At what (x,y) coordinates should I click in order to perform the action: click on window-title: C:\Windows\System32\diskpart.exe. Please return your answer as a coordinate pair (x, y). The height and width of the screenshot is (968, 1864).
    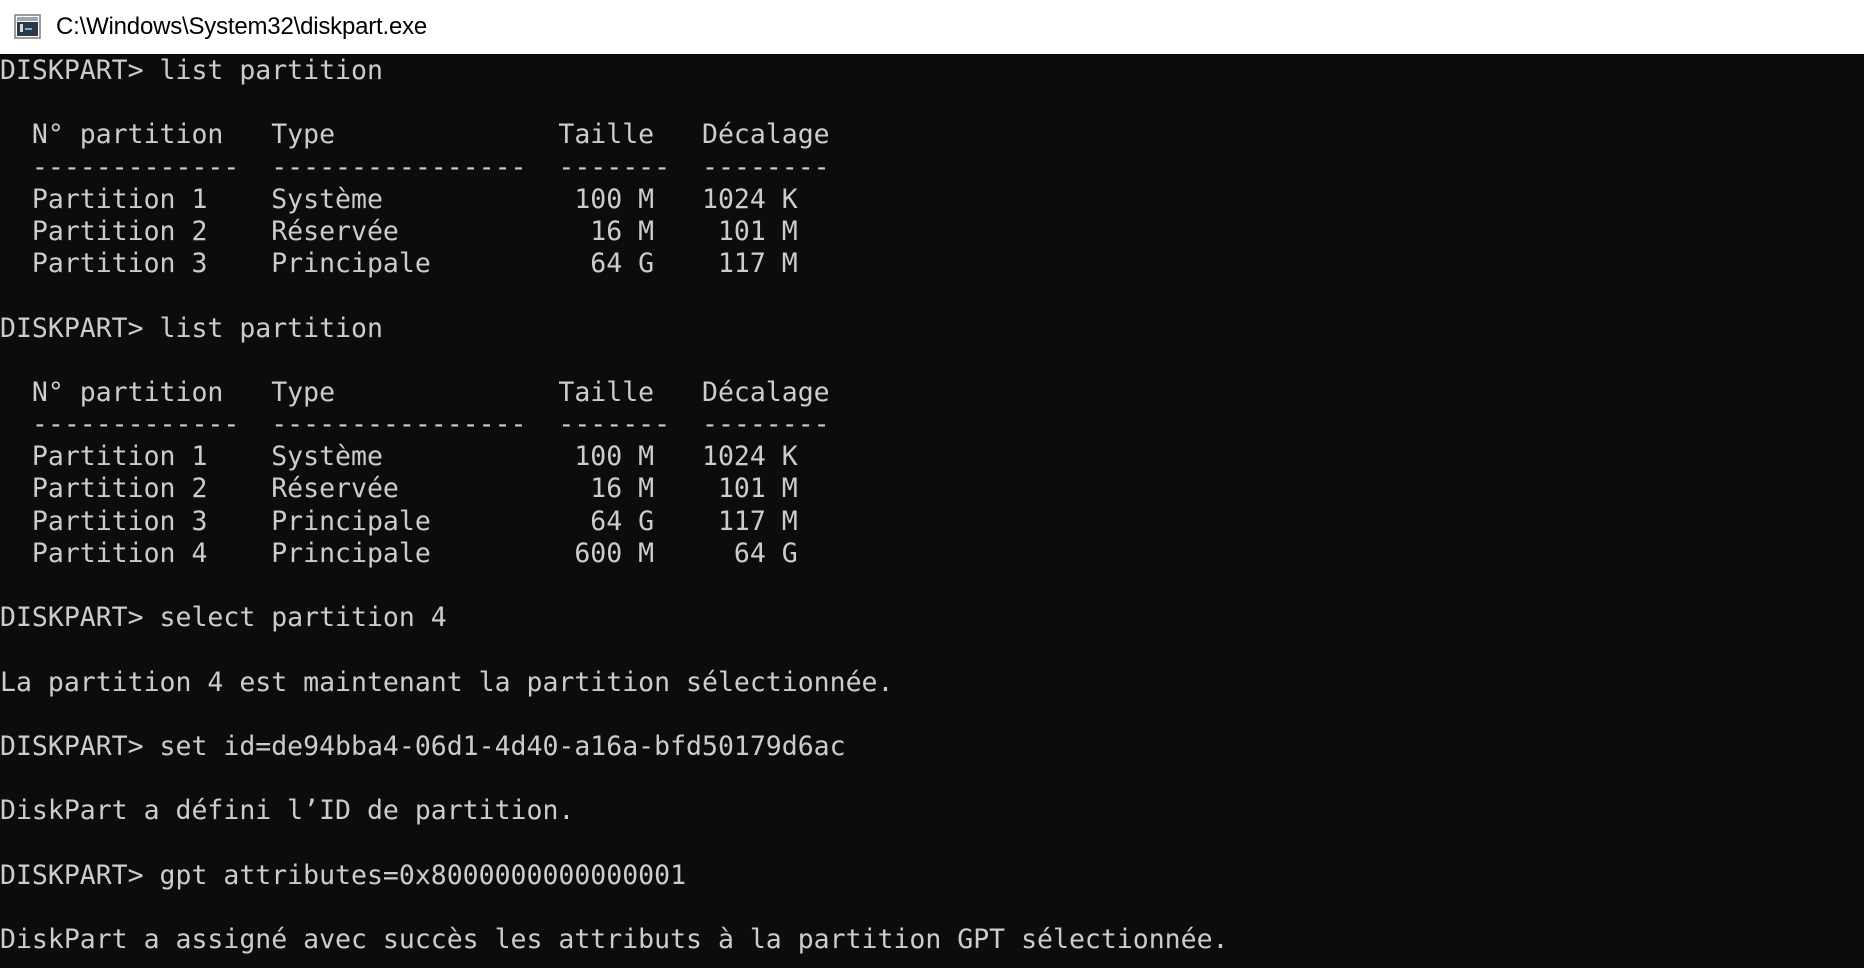
    Looking at the image, I should click on (242, 26).